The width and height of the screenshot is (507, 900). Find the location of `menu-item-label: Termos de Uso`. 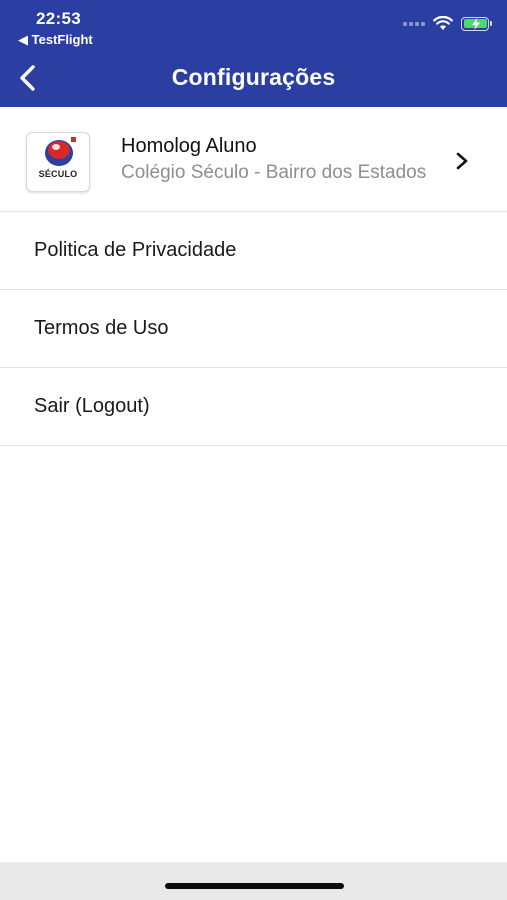

menu-item-label: Termos de Uso is located at coordinates (101, 328).